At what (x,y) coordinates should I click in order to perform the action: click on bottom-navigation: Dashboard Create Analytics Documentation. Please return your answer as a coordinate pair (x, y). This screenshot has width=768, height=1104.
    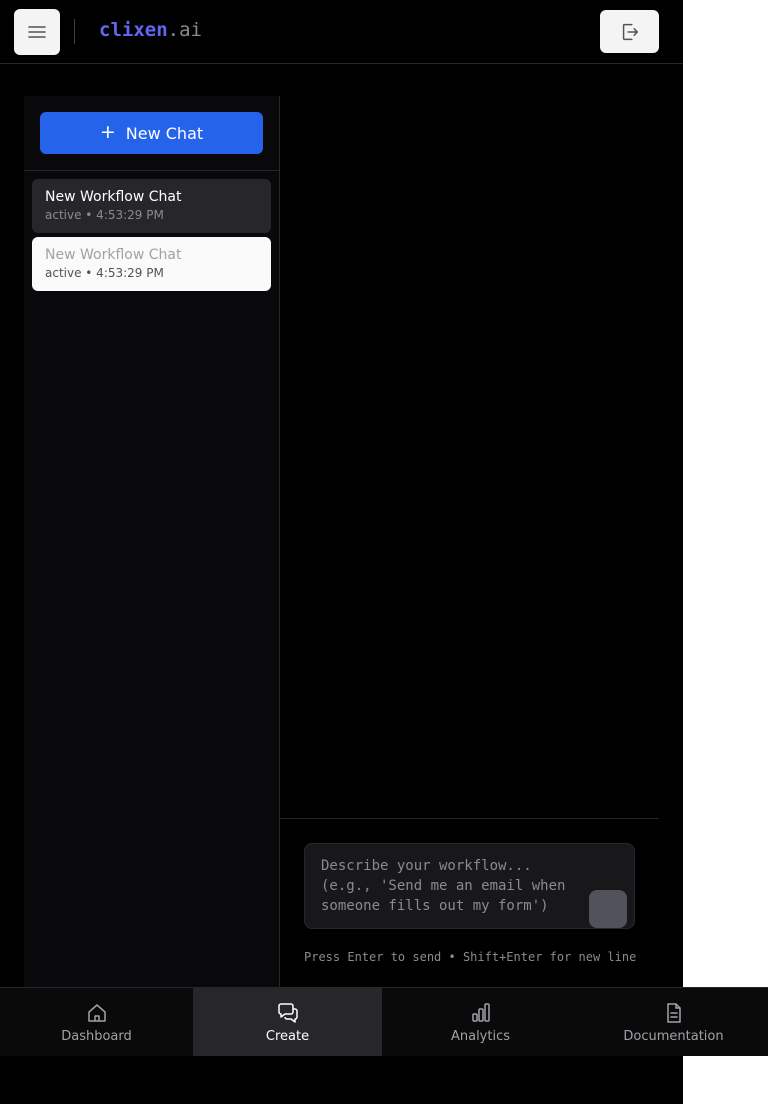
    Looking at the image, I should click on (384, 1021).